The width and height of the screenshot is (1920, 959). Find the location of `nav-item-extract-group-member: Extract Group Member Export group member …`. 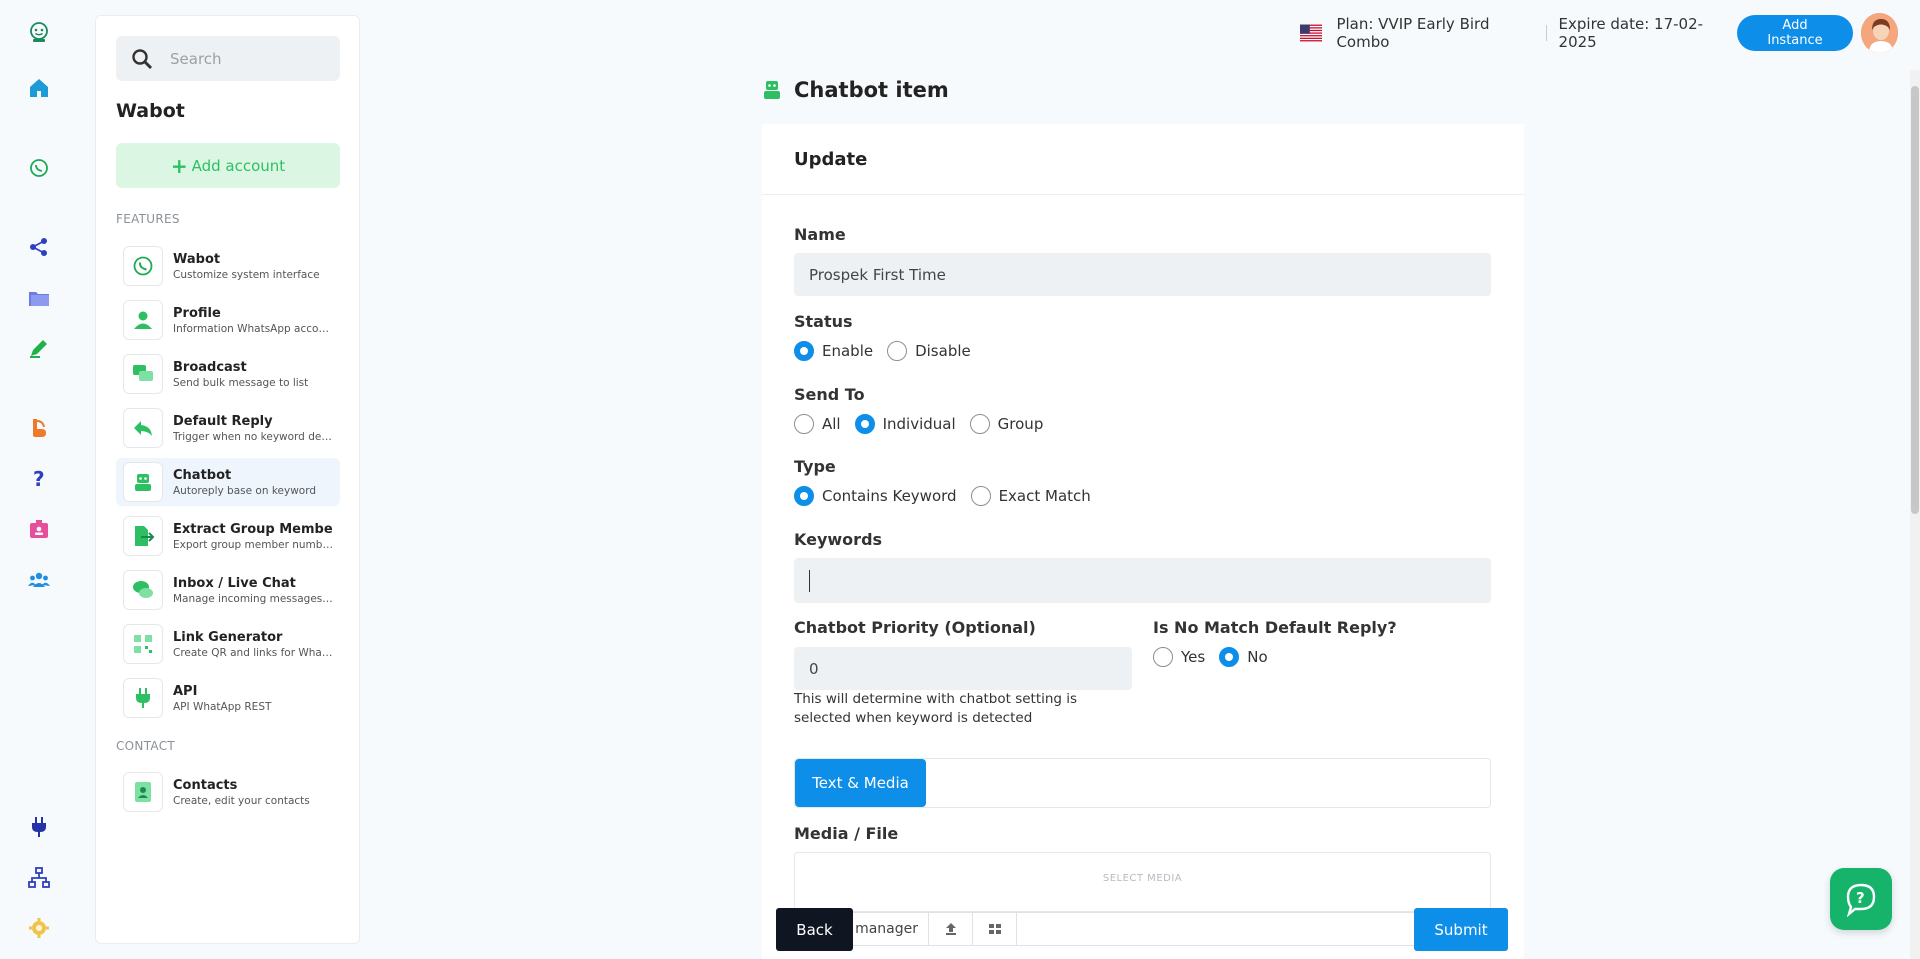

nav-item-extract-group-member: Extract Group Member Export group member … is located at coordinates (228, 536).